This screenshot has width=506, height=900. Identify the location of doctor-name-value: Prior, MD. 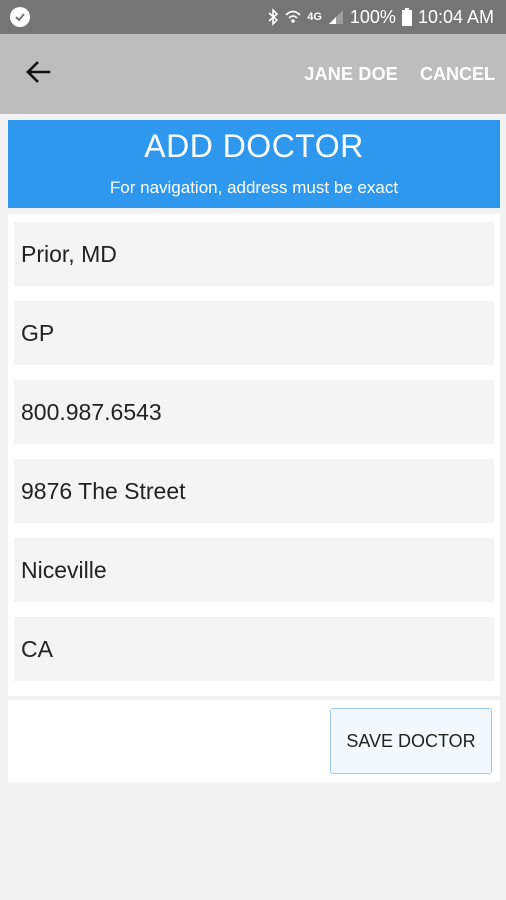
(69, 253).